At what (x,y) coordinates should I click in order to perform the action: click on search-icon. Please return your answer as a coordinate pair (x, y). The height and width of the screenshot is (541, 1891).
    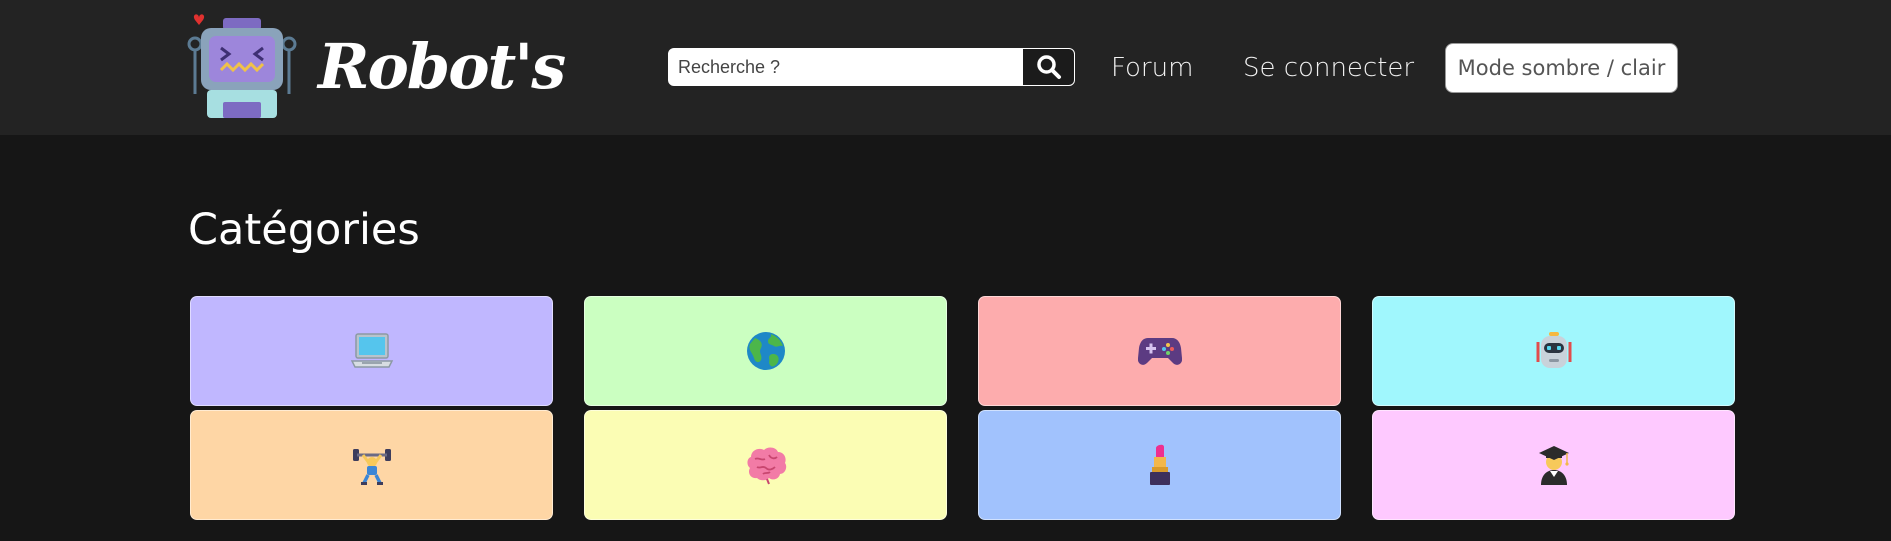
    Looking at the image, I should click on (1049, 67).